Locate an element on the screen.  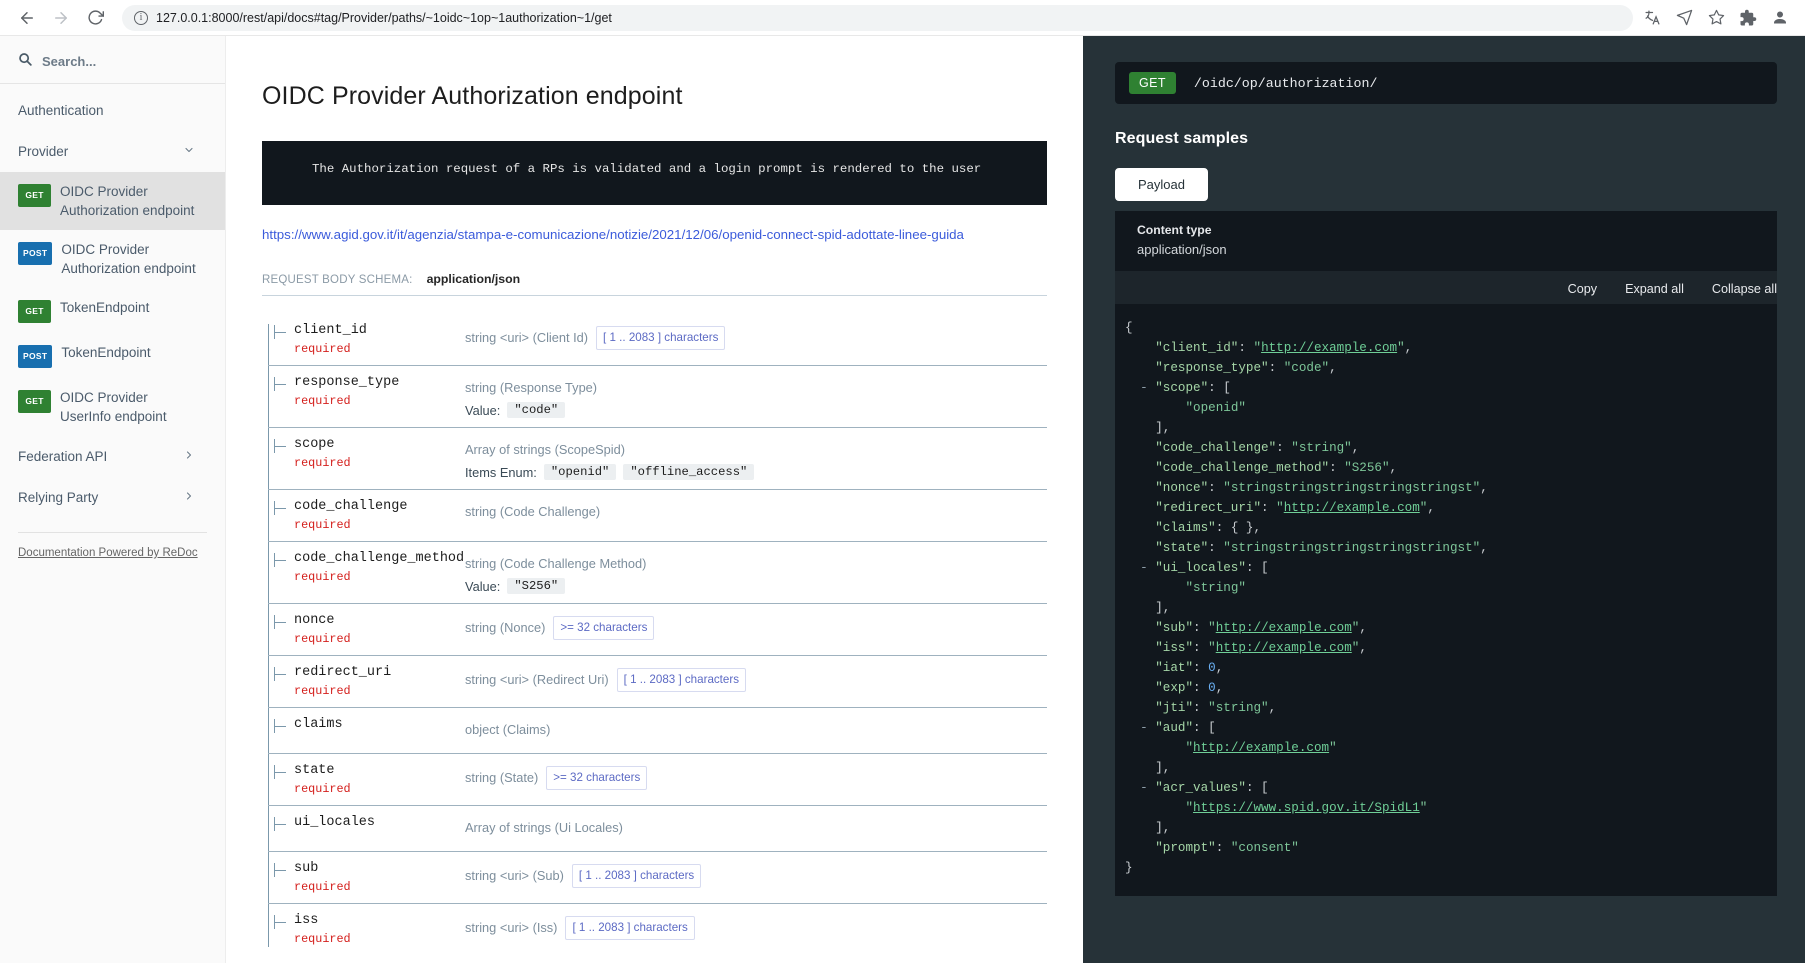
param-name: client_id is located at coordinates (330, 330).